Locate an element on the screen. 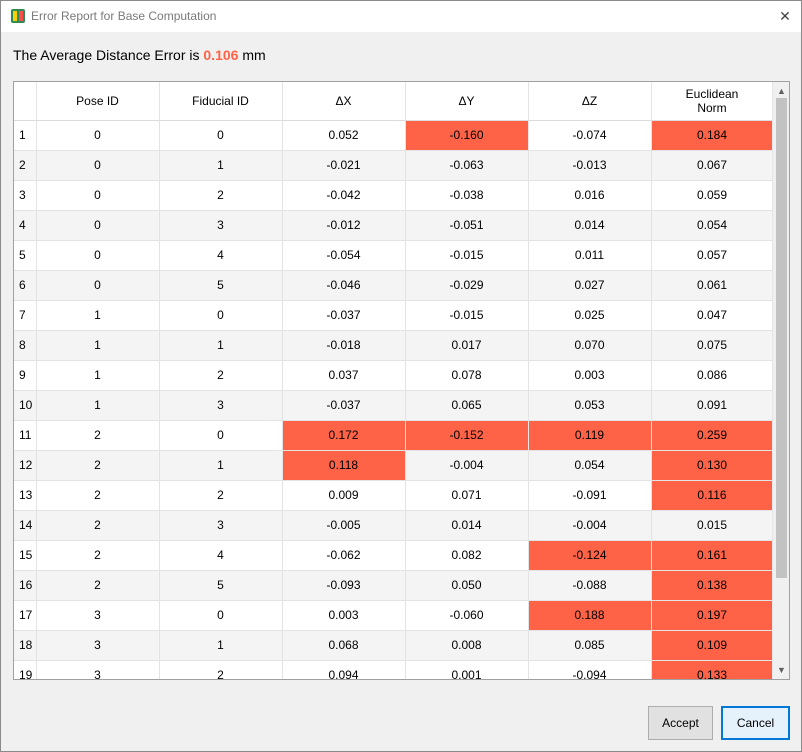 The image size is (802, 752). cell-delta-y: -0.060 is located at coordinates (467, 615).